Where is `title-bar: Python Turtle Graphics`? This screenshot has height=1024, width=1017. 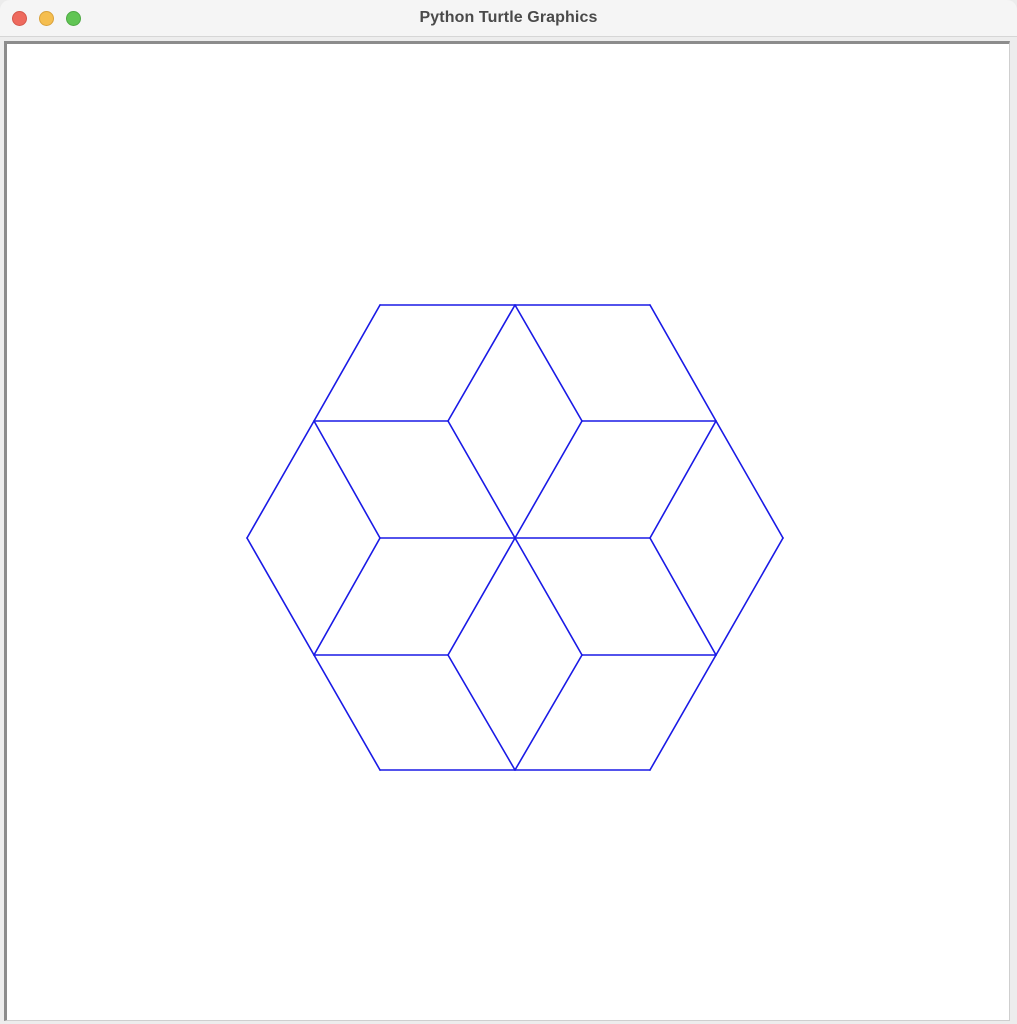 title-bar: Python Turtle Graphics is located at coordinates (508, 18).